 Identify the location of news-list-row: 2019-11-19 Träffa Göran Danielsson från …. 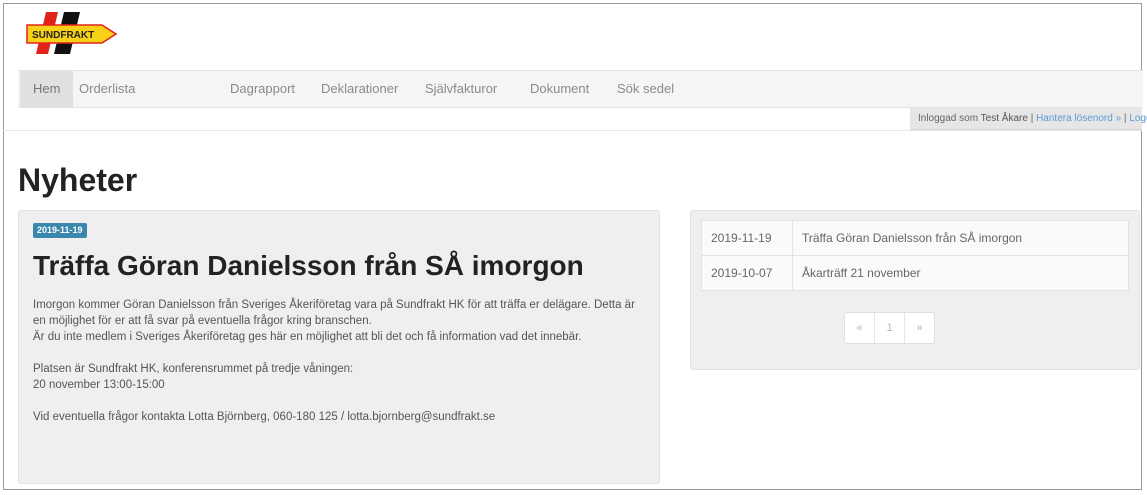
(915, 238).